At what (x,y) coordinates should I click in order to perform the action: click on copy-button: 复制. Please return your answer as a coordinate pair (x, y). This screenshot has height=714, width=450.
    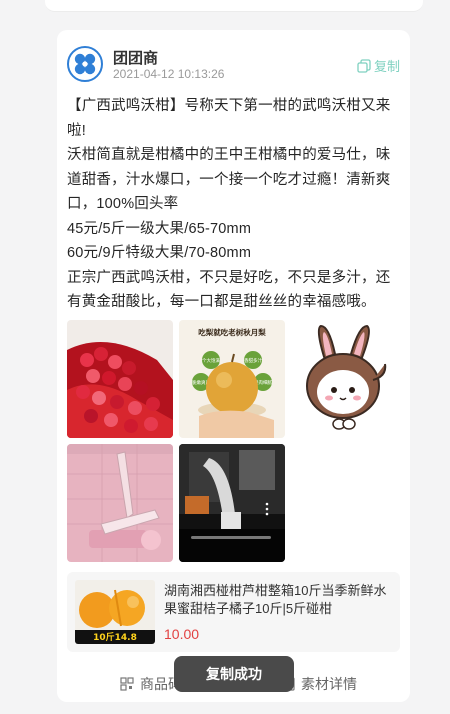
    Looking at the image, I should click on (378, 65).